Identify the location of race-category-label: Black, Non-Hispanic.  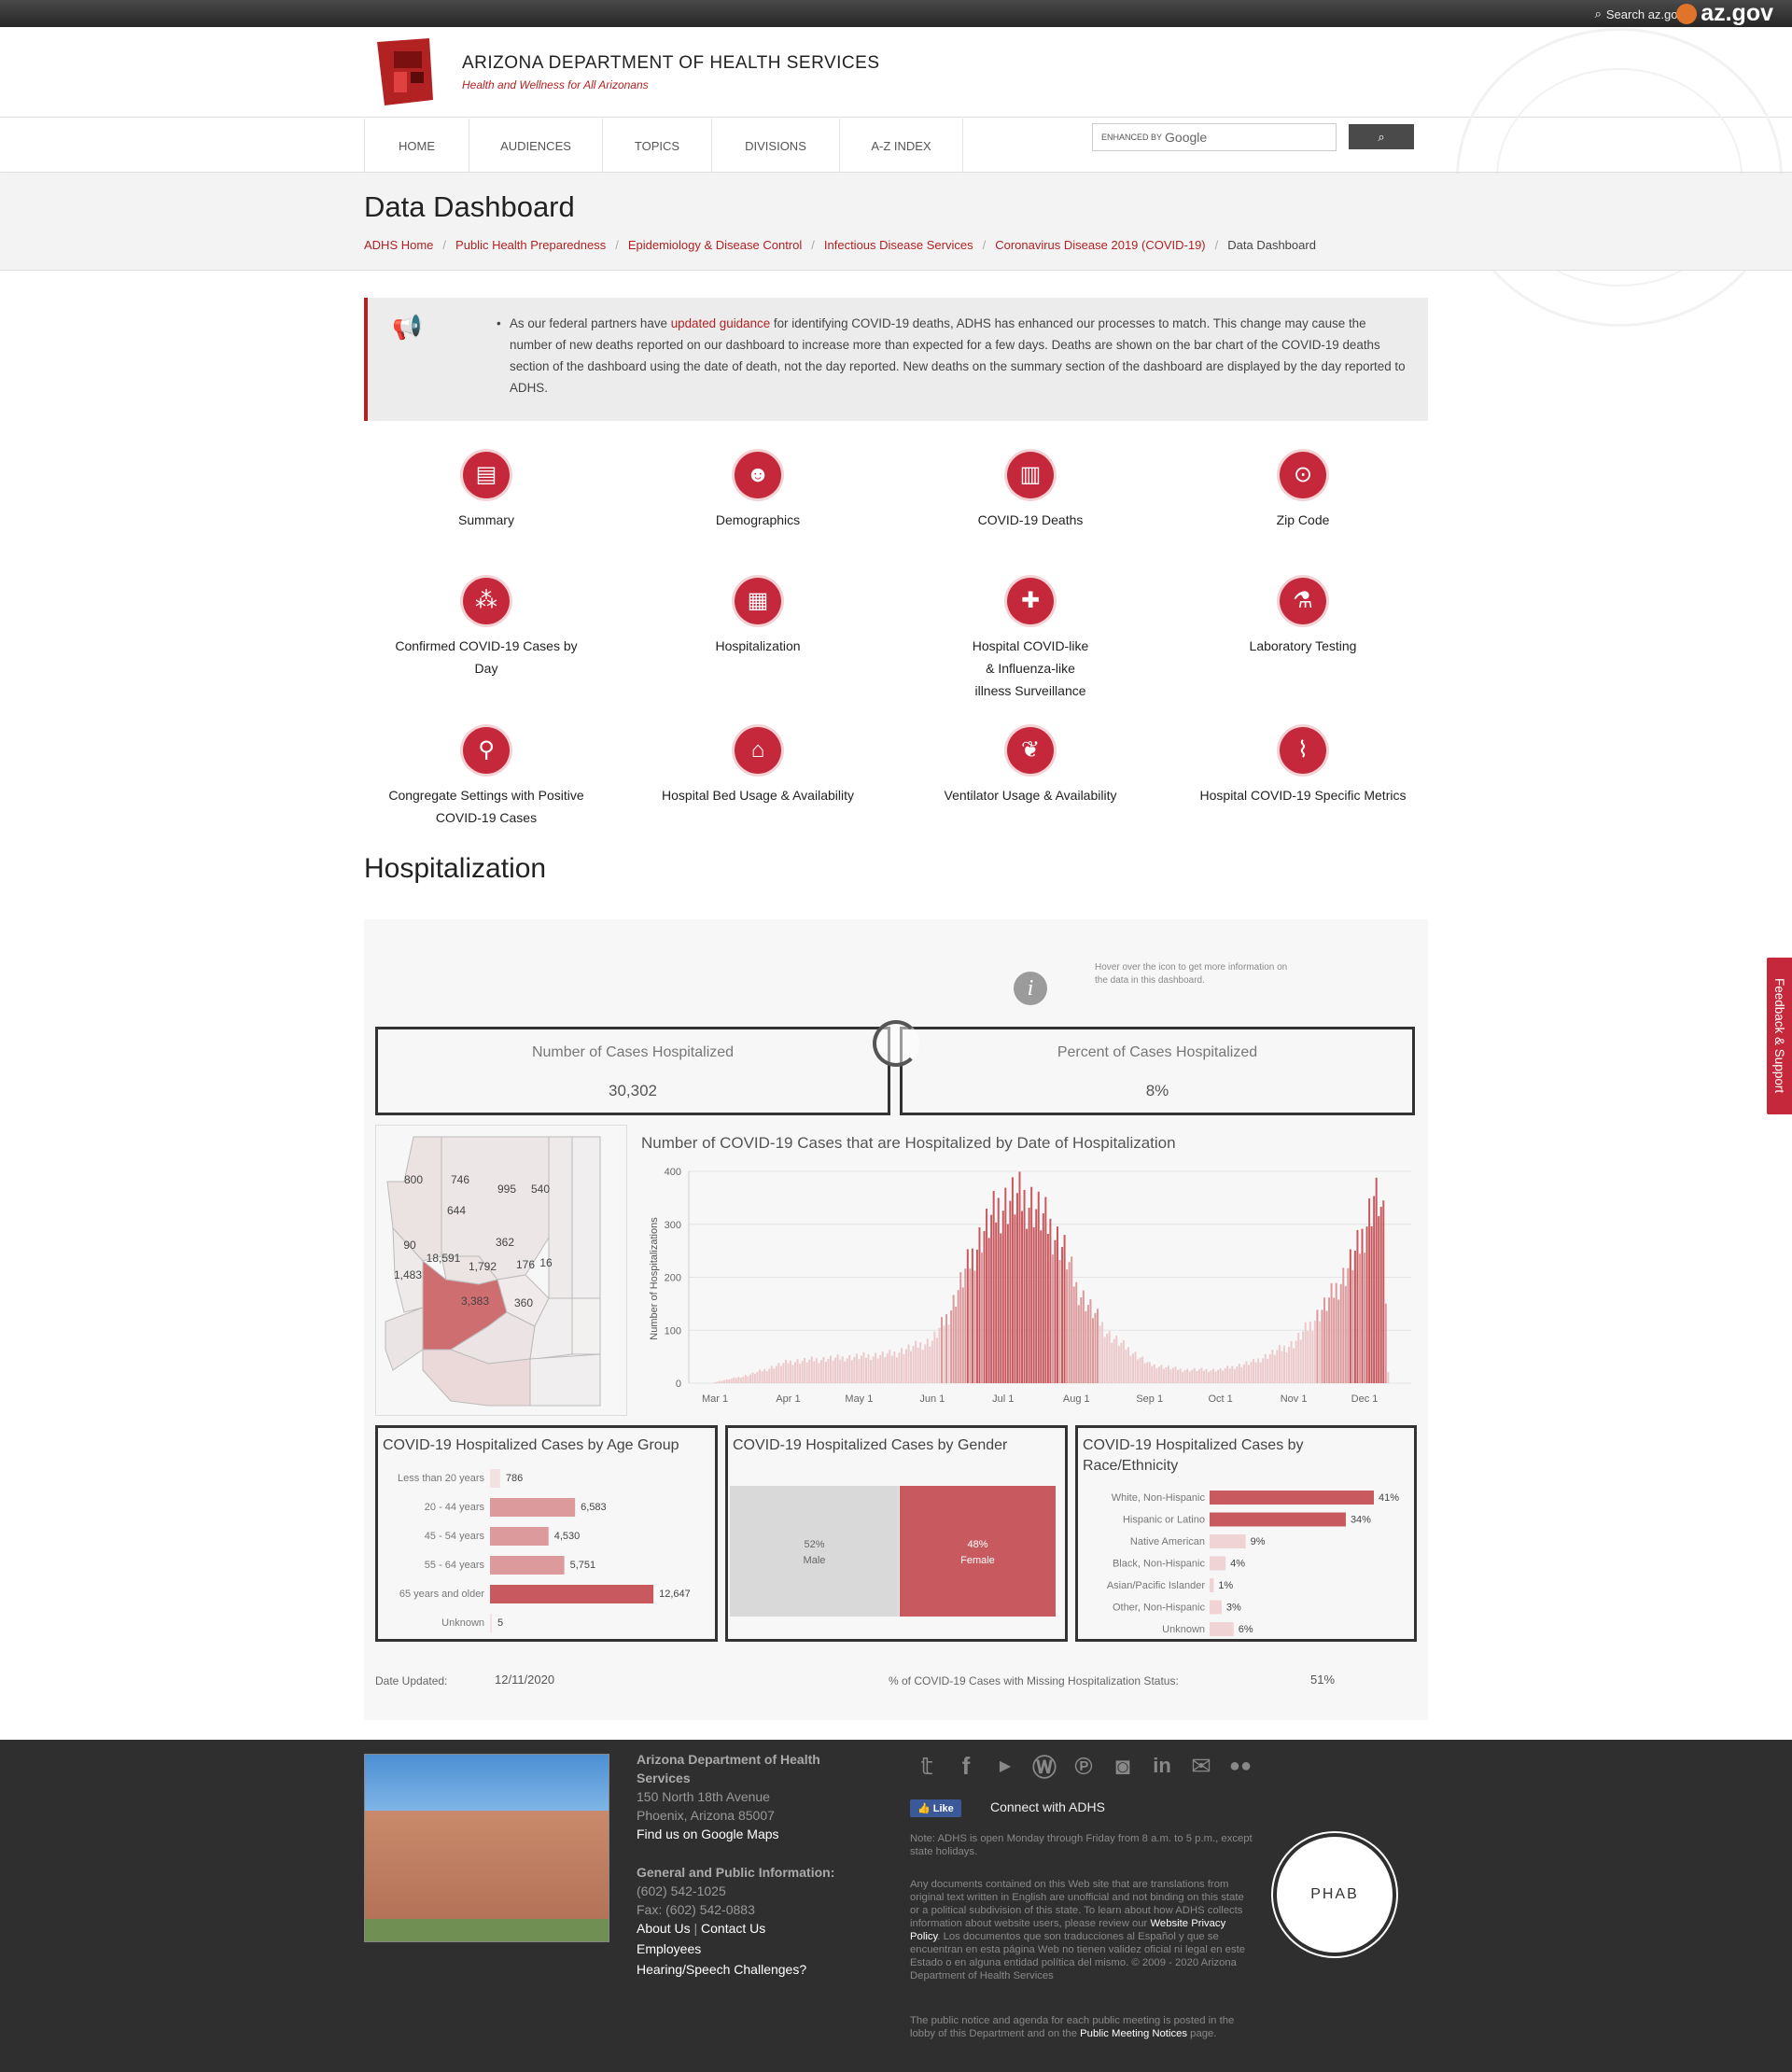
(1159, 1564).